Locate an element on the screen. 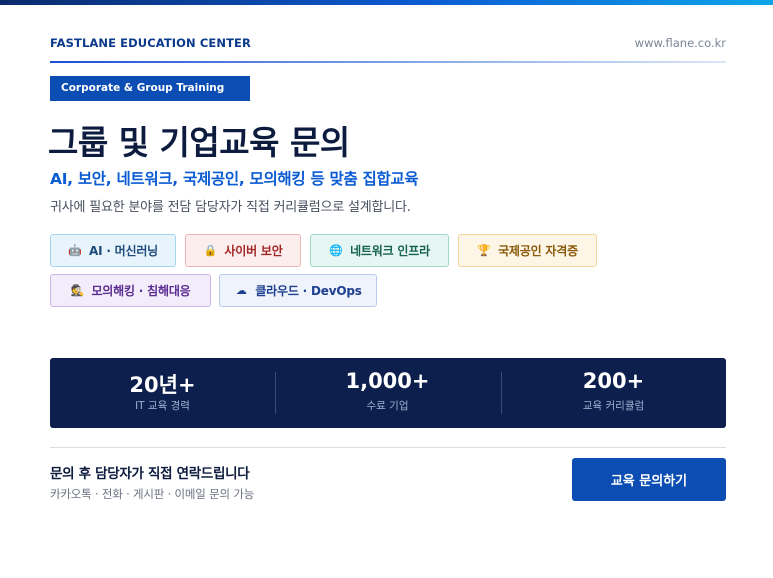 This screenshot has height=578, width=773. stat-label: 교육 커리큘럼 is located at coordinates (613, 406).